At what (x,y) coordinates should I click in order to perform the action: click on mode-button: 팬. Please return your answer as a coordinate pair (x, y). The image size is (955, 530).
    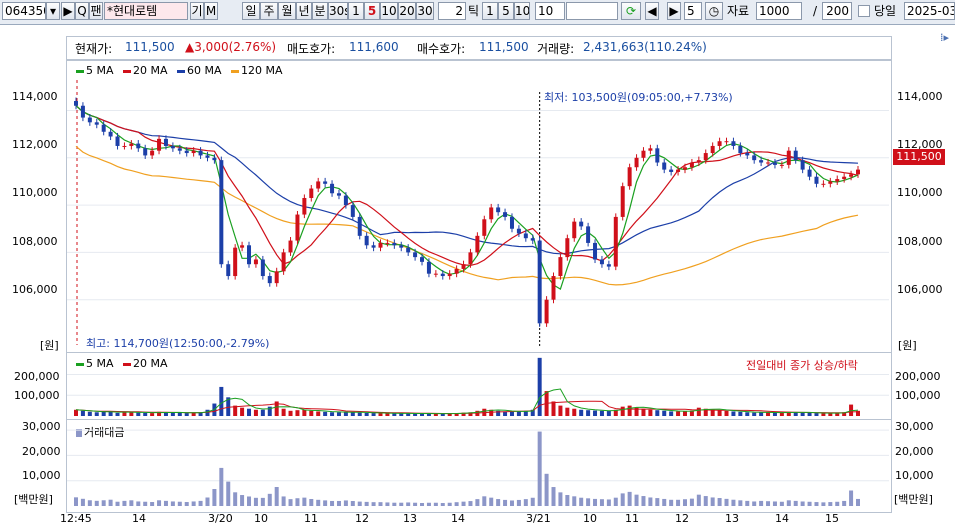
    Looking at the image, I should click on (96, 11).